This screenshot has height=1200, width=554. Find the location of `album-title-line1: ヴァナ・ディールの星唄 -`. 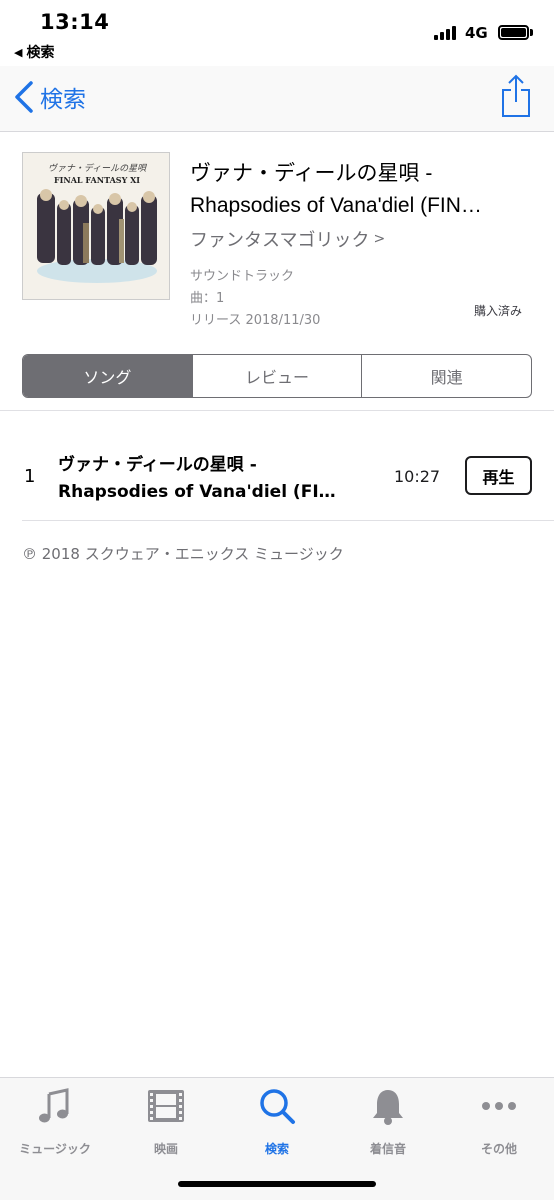

album-title-line1: ヴァナ・ディールの星唄 - is located at coordinates (311, 173).